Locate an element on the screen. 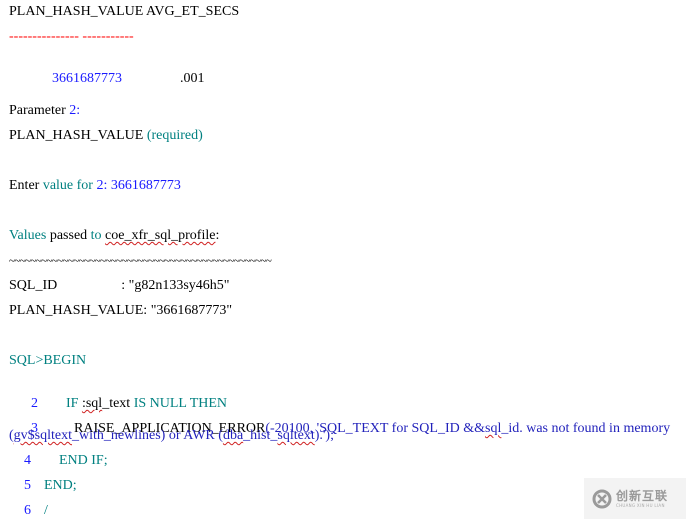 The height and width of the screenshot is (520, 686). enter-label: Enter is located at coordinates (24, 185).